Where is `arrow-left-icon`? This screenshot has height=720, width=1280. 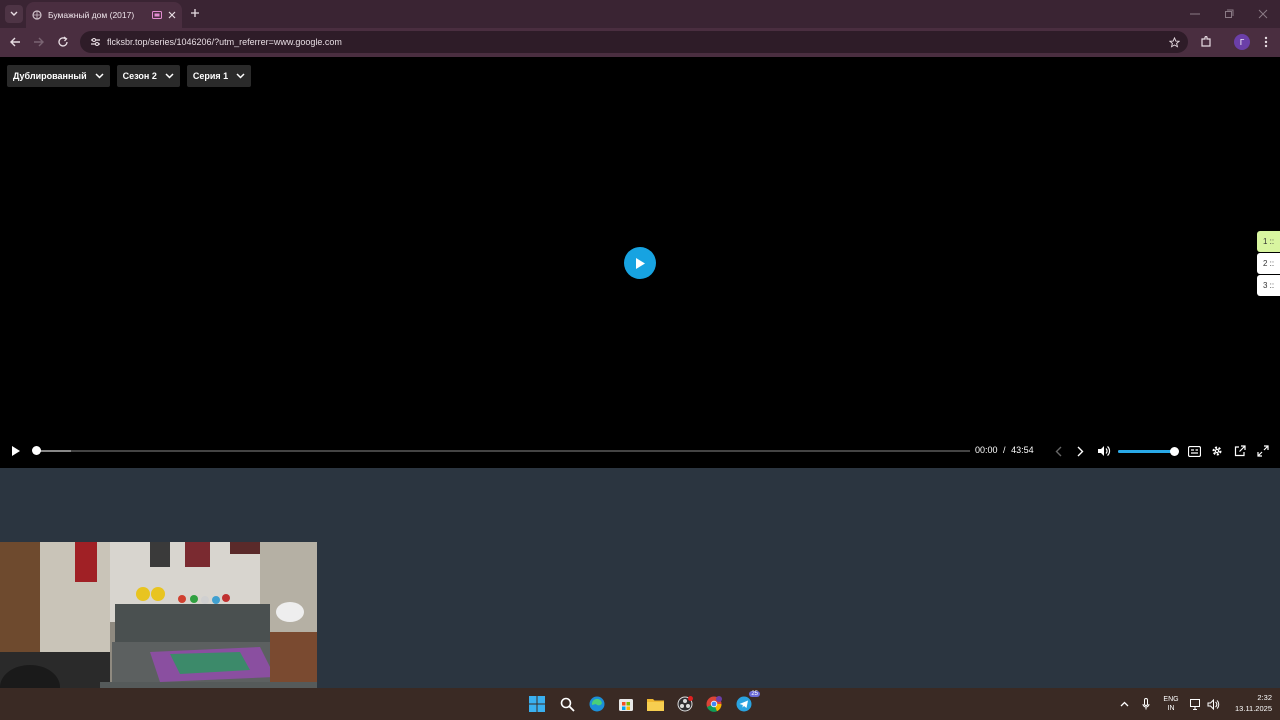
arrow-left-icon is located at coordinates (15, 42).